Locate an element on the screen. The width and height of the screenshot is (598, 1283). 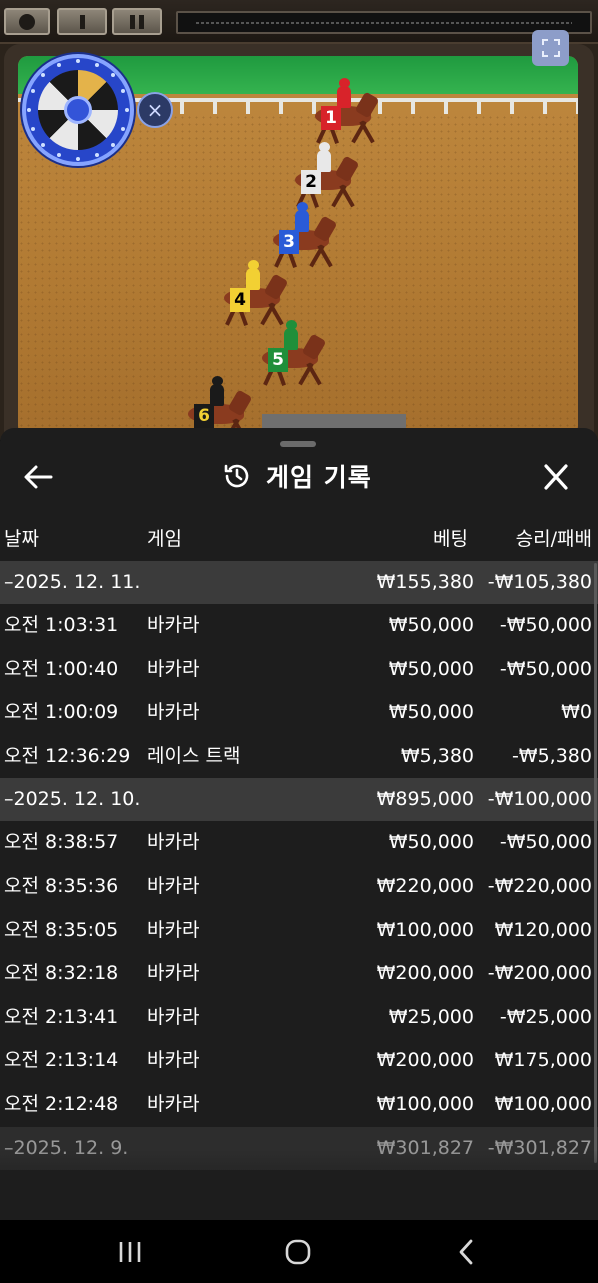
row-time: 오전 1:03:31 is located at coordinates (61, 625).